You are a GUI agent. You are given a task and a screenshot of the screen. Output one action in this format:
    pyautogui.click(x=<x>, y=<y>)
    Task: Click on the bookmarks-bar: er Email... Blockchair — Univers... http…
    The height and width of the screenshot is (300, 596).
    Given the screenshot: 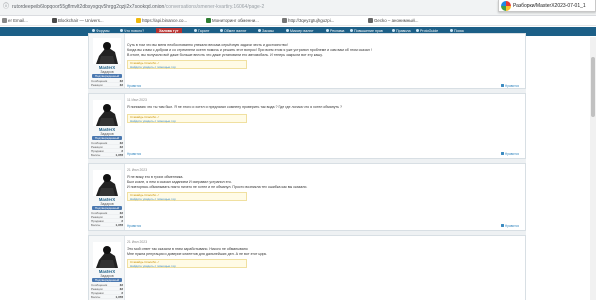 What is the action you would take?
    pyautogui.click(x=298, y=21)
    